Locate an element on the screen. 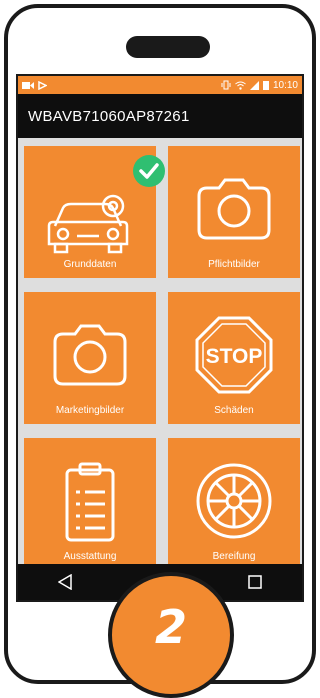 This screenshot has width=320, height=698. wifi-icon is located at coordinates (240, 85).